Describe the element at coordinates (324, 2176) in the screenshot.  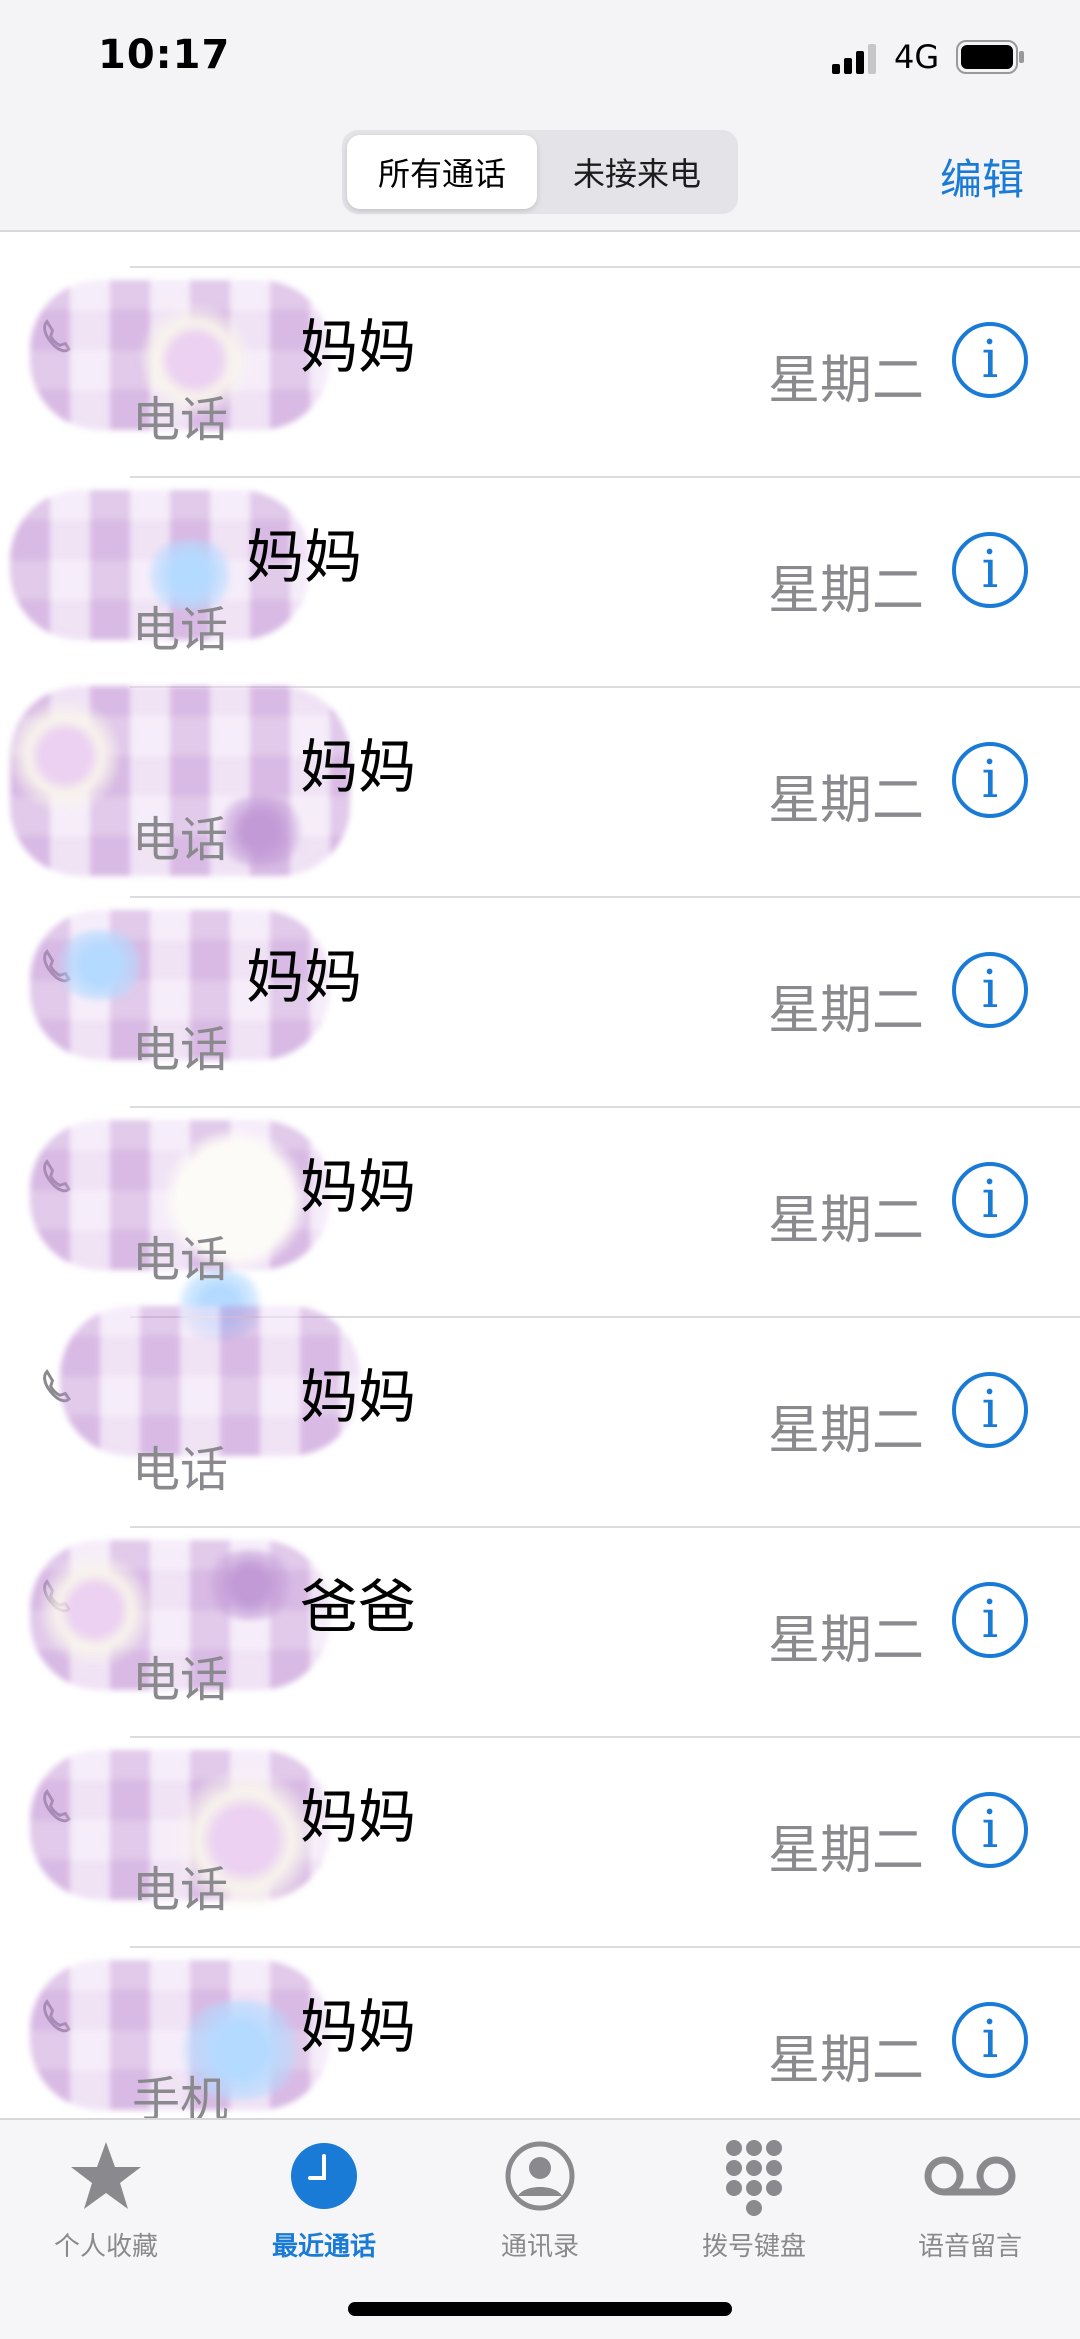
I see `clock-icon` at that location.